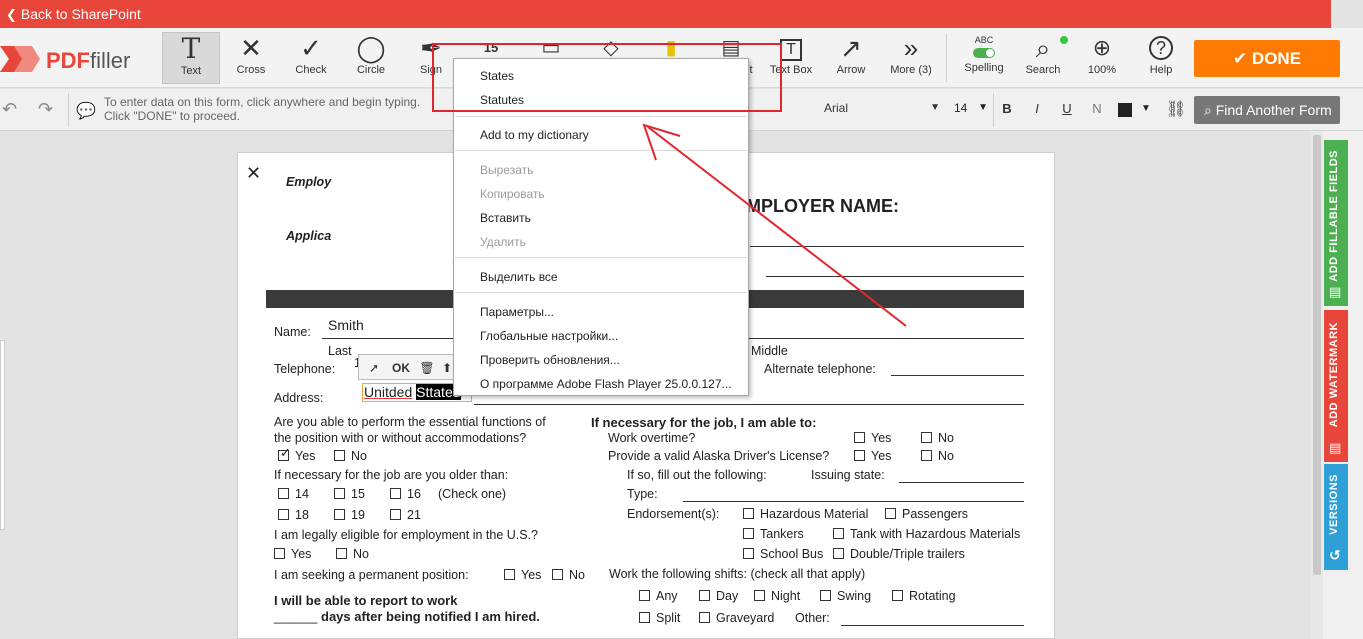  Describe the element at coordinates (845, 596) in the screenshot. I see `shift-swing: Swing` at that location.